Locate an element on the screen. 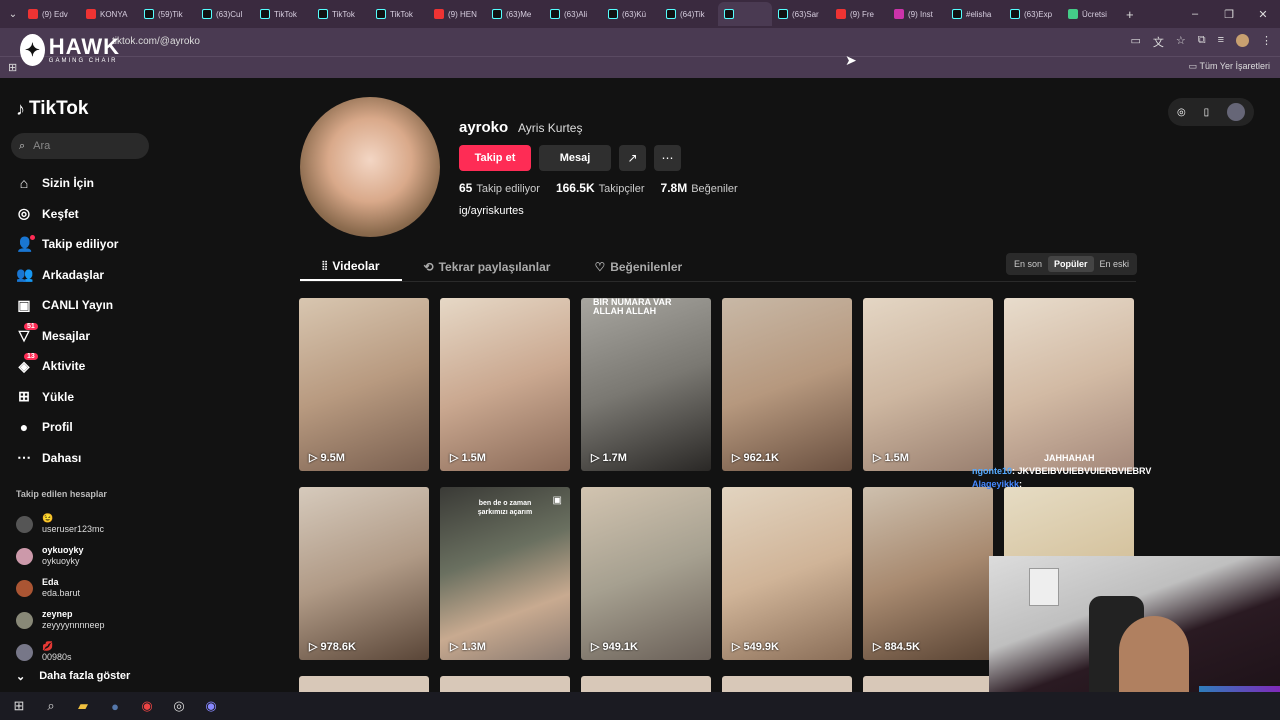 The width and height of the screenshot is (1280, 720). extensions-icon: ⧉ is located at coordinates (1202, 42).